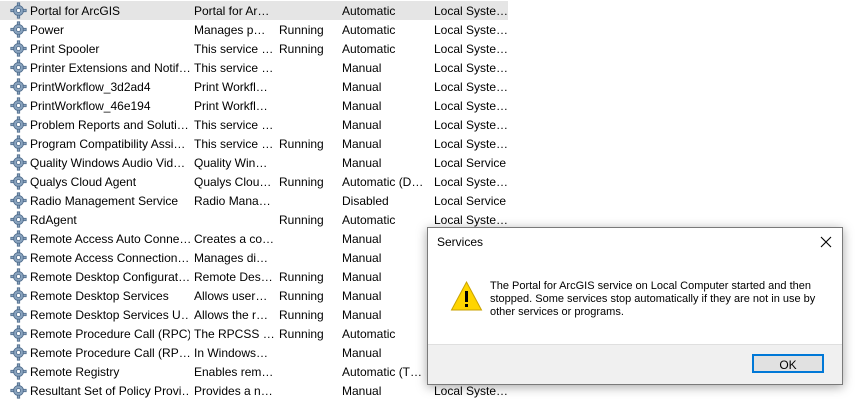 This screenshot has height=402, width=859. Describe the element at coordinates (788, 363) in the screenshot. I see `ok-button: OK` at that location.